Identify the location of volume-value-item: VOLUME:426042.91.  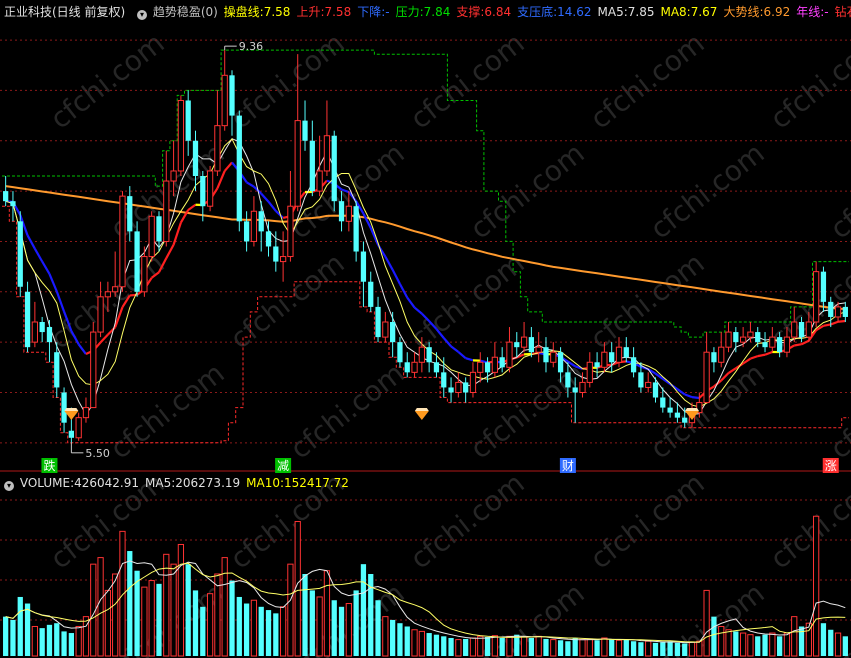
(79, 483).